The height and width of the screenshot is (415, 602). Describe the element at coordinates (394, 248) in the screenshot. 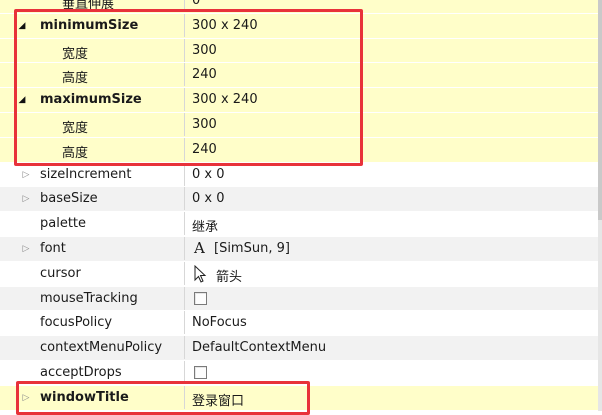

I see `property-value-cell: A [SimSun, 9]` at that location.